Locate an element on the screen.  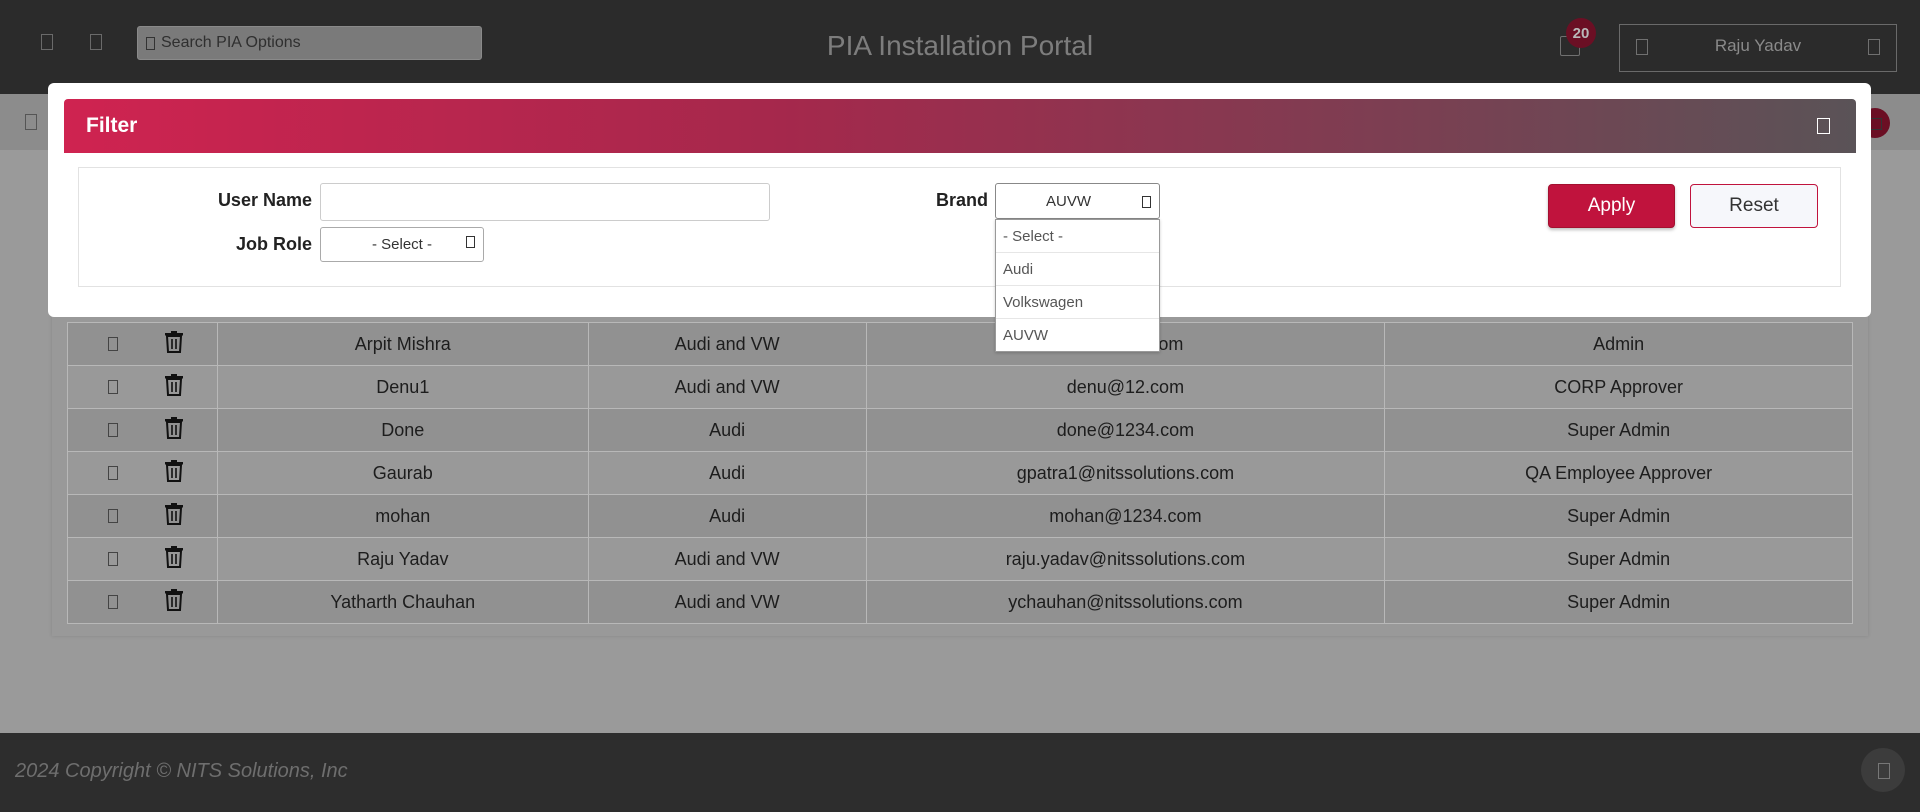
filter-modal-title: Filter is located at coordinates (112, 125).